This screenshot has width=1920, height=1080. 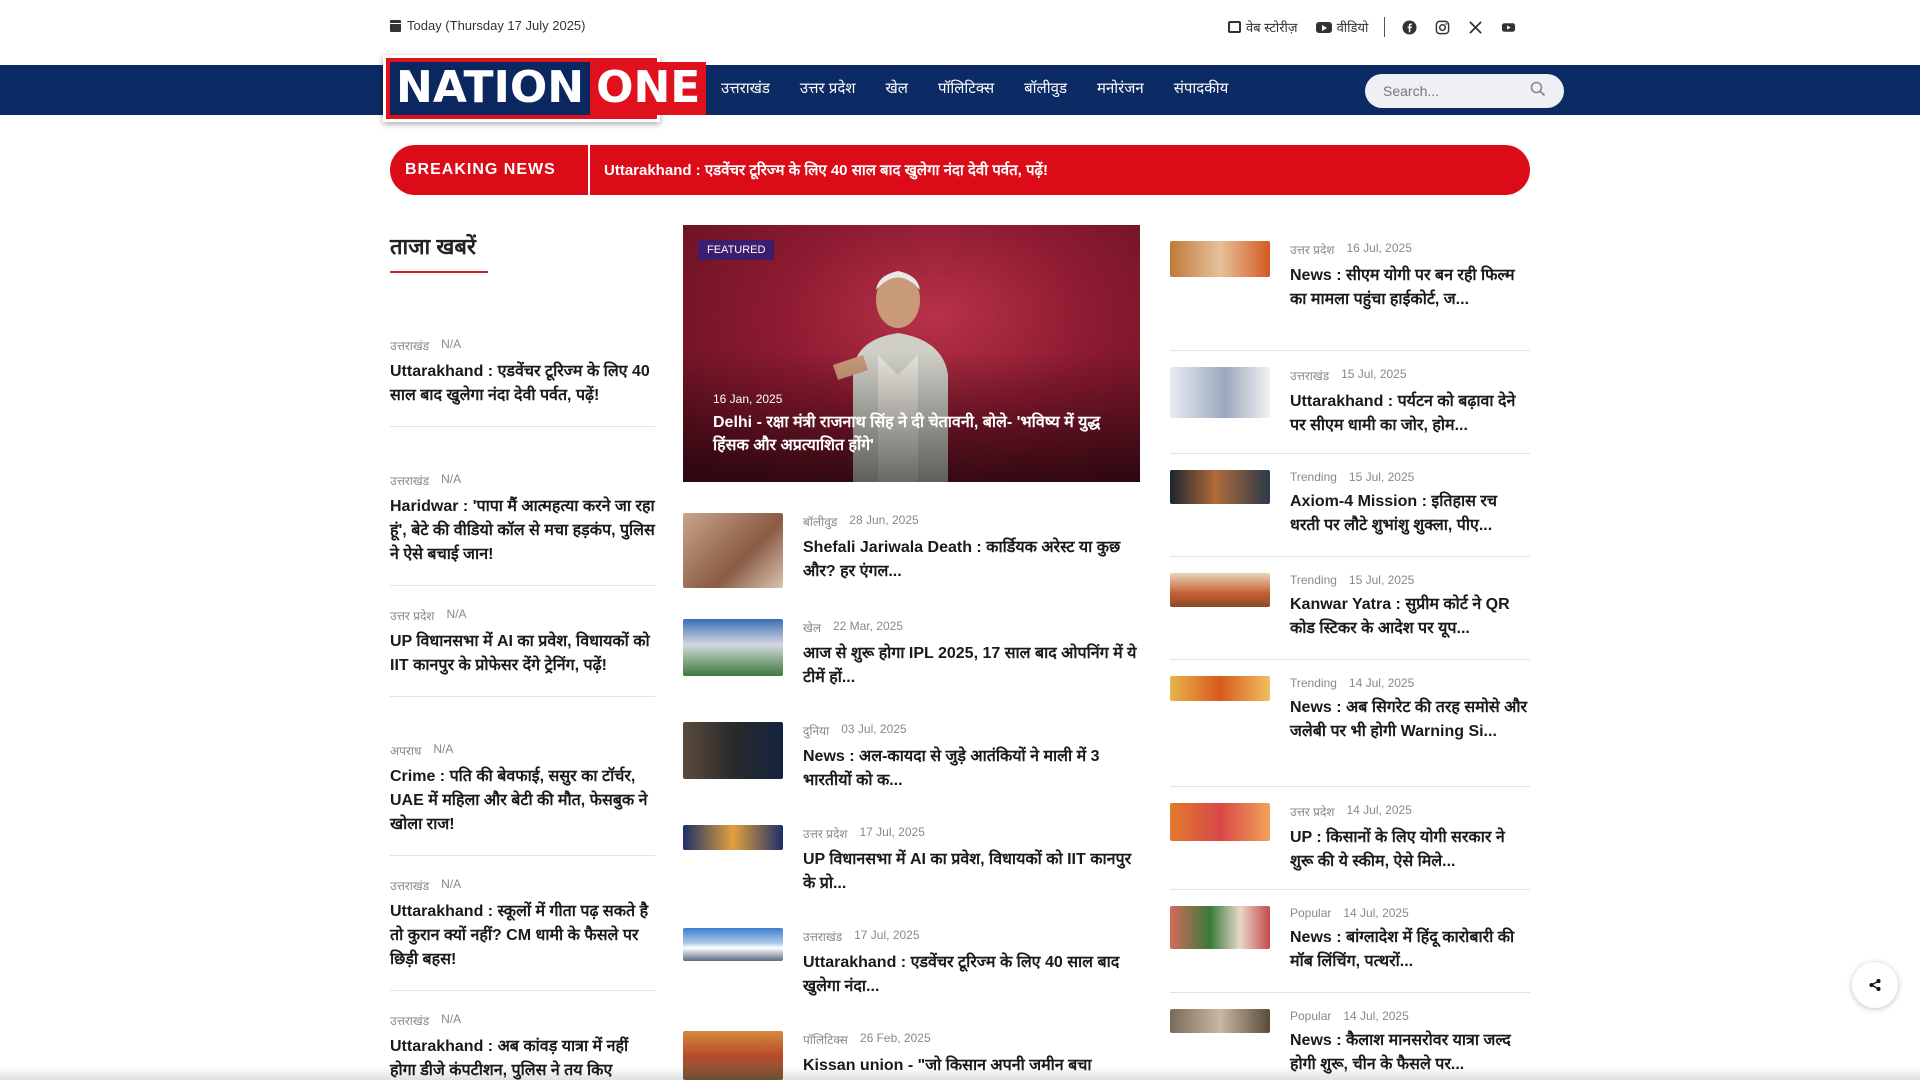 I want to click on featured-tag: FEATURED, so click(x=736, y=250).